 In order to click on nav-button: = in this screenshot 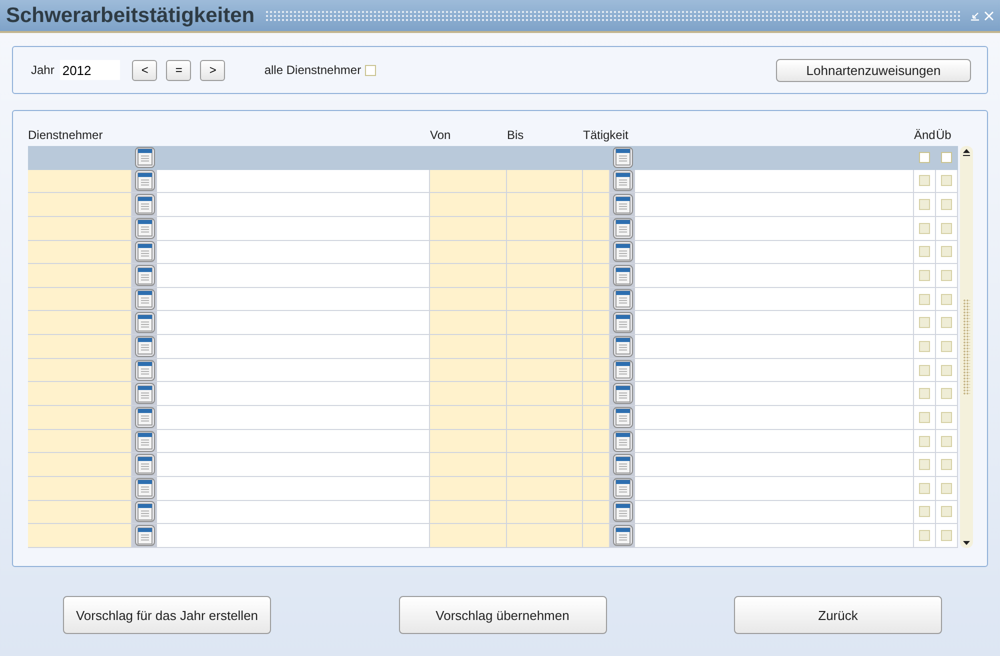, I will do `click(179, 70)`.